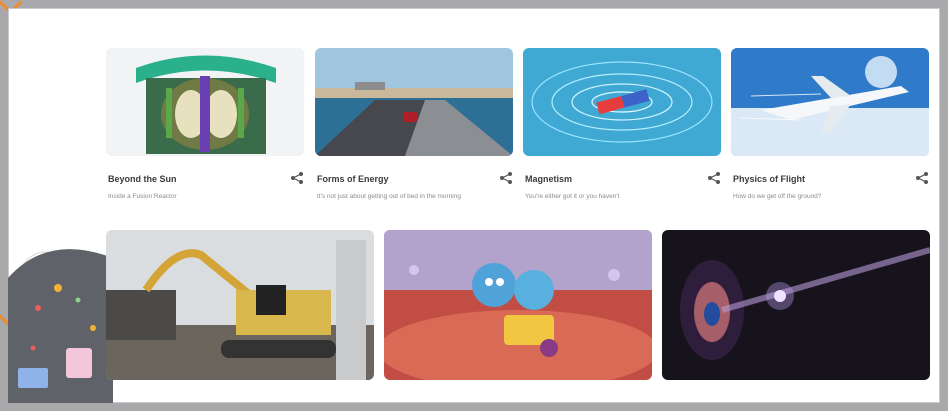 The width and height of the screenshot is (948, 411). What do you see at coordinates (777, 196) in the screenshot?
I see `card-subtitle: How do we get off the ground?` at bounding box center [777, 196].